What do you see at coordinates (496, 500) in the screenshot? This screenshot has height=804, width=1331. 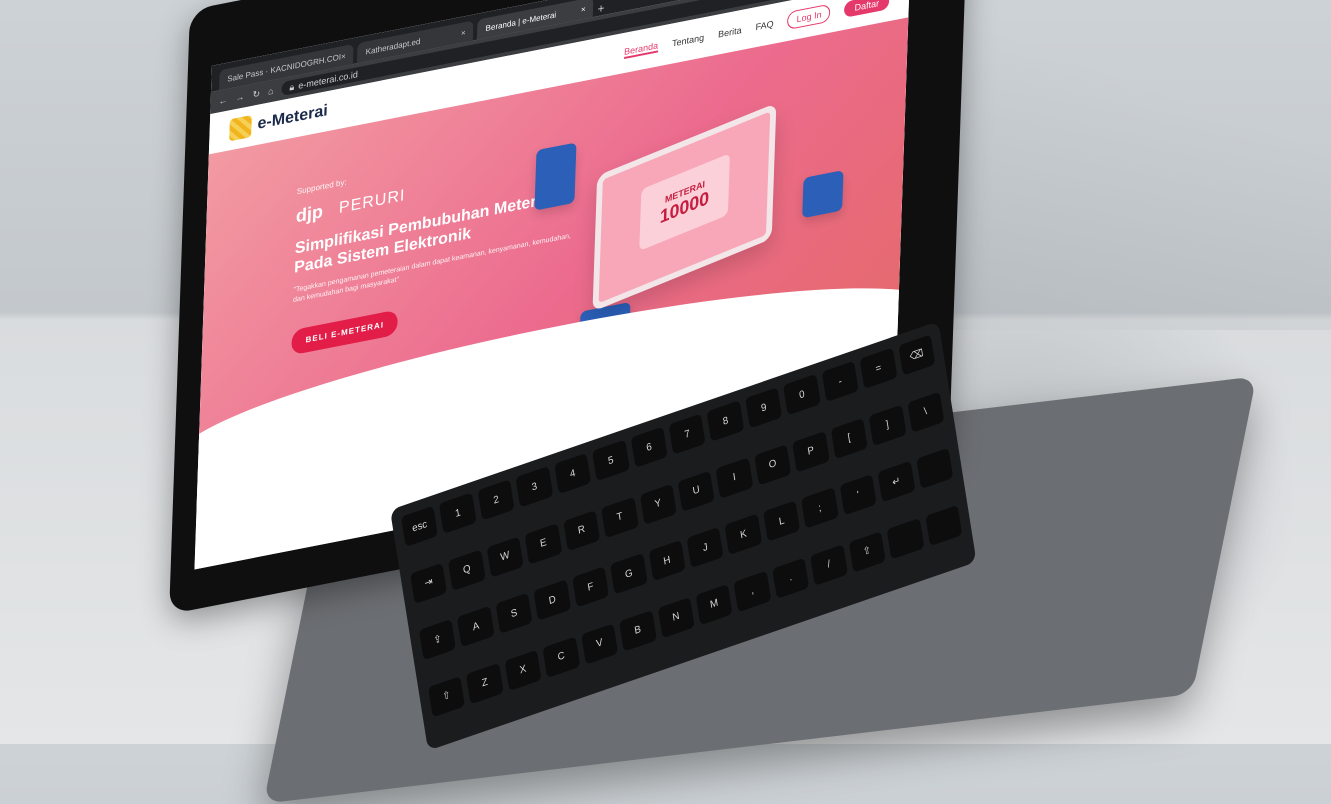 I see `keyboard-key: 2` at bounding box center [496, 500].